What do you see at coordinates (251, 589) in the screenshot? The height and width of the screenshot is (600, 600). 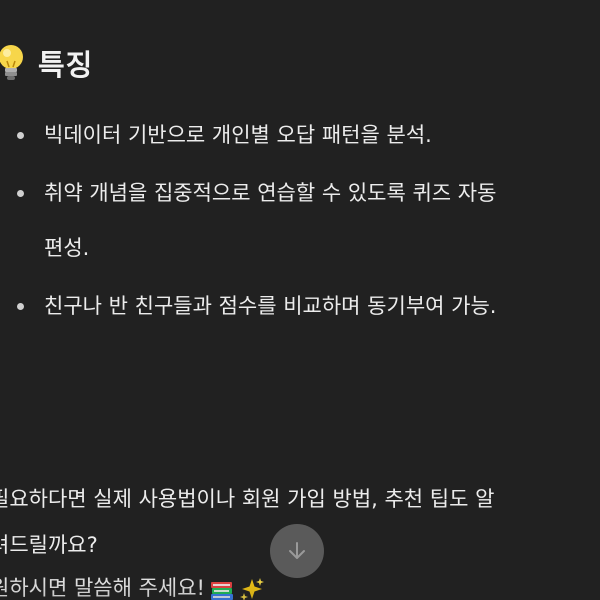 I see `sparkles-icon` at bounding box center [251, 589].